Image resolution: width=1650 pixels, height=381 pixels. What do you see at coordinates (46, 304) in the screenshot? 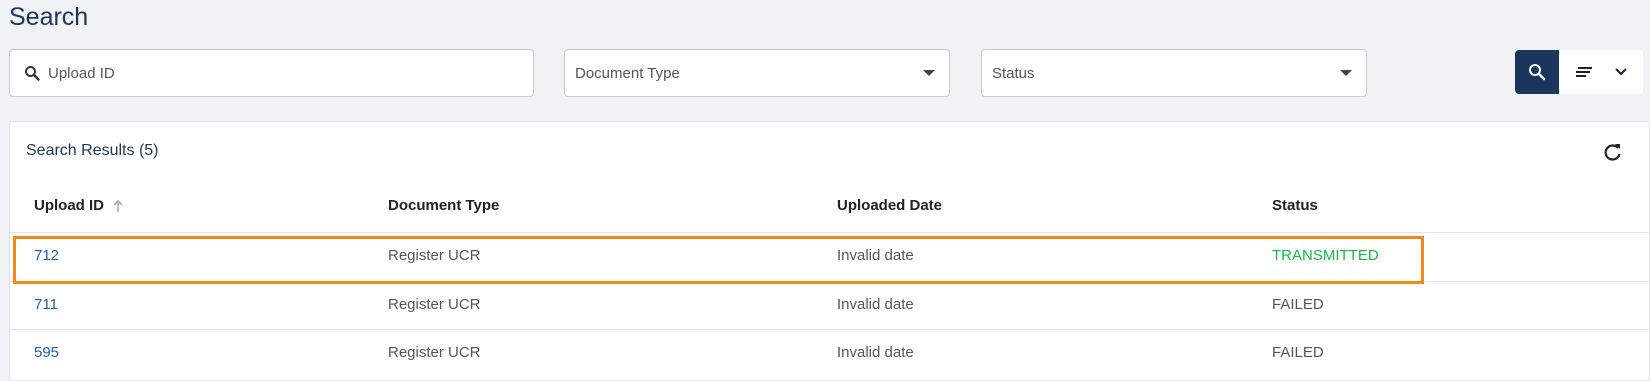
I see `upload-id-link: 711` at bounding box center [46, 304].